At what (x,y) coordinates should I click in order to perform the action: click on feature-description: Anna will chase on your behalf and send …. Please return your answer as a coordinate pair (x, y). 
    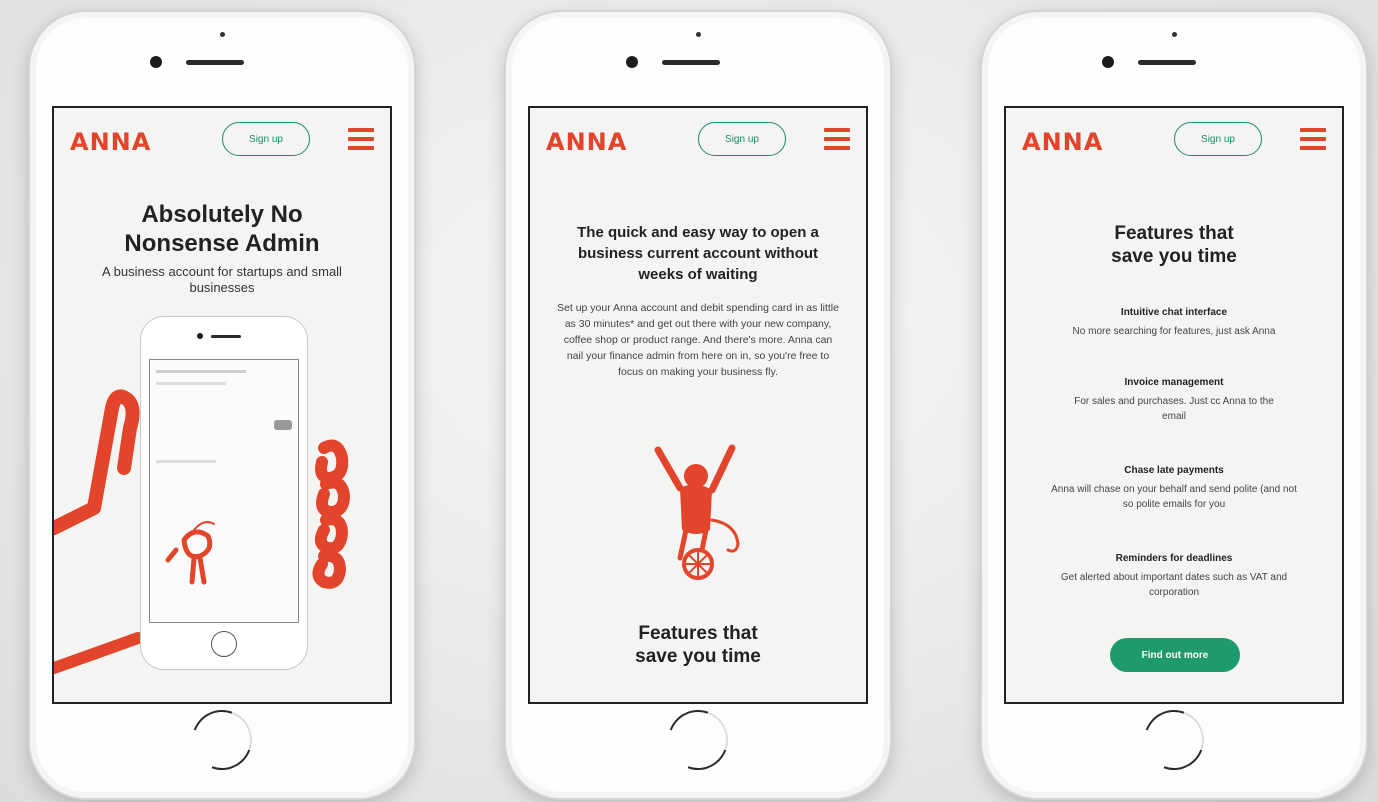
    Looking at the image, I should click on (1174, 497).